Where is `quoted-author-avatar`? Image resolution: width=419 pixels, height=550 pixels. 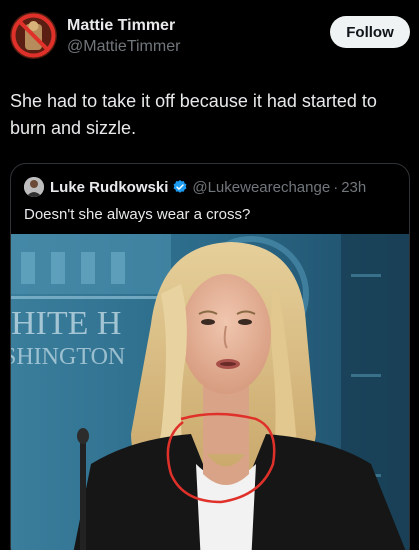
quoted-author-avatar is located at coordinates (34, 187).